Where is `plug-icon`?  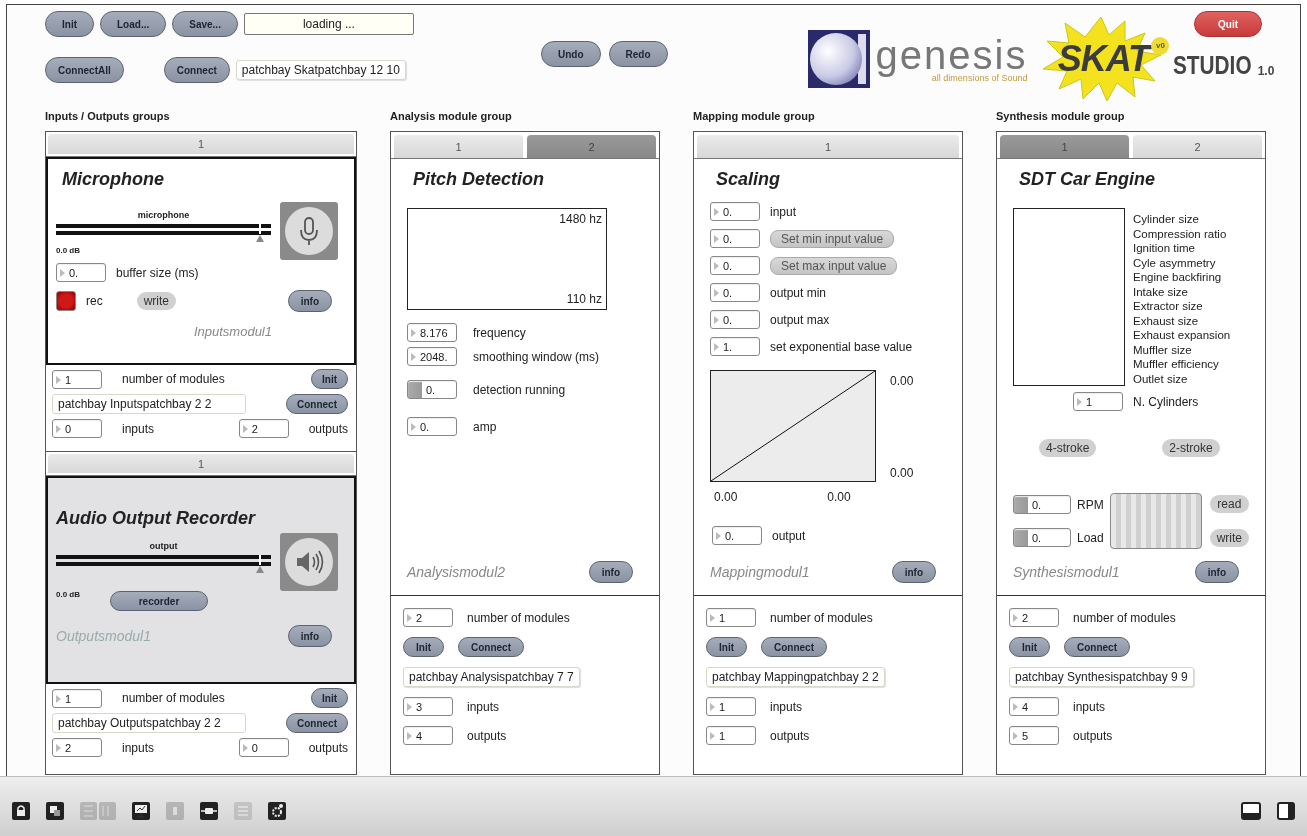 plug-icon is located at coordinates (209, 810).